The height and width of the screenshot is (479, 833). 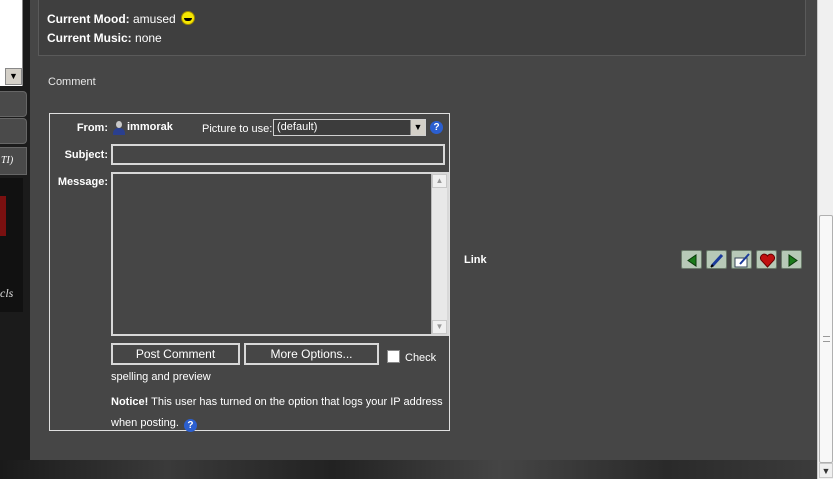 What do you see at coordinates (89, 38) in the screenshot?
I see `music-label: Current Music:` at bounding box center [89, 38].